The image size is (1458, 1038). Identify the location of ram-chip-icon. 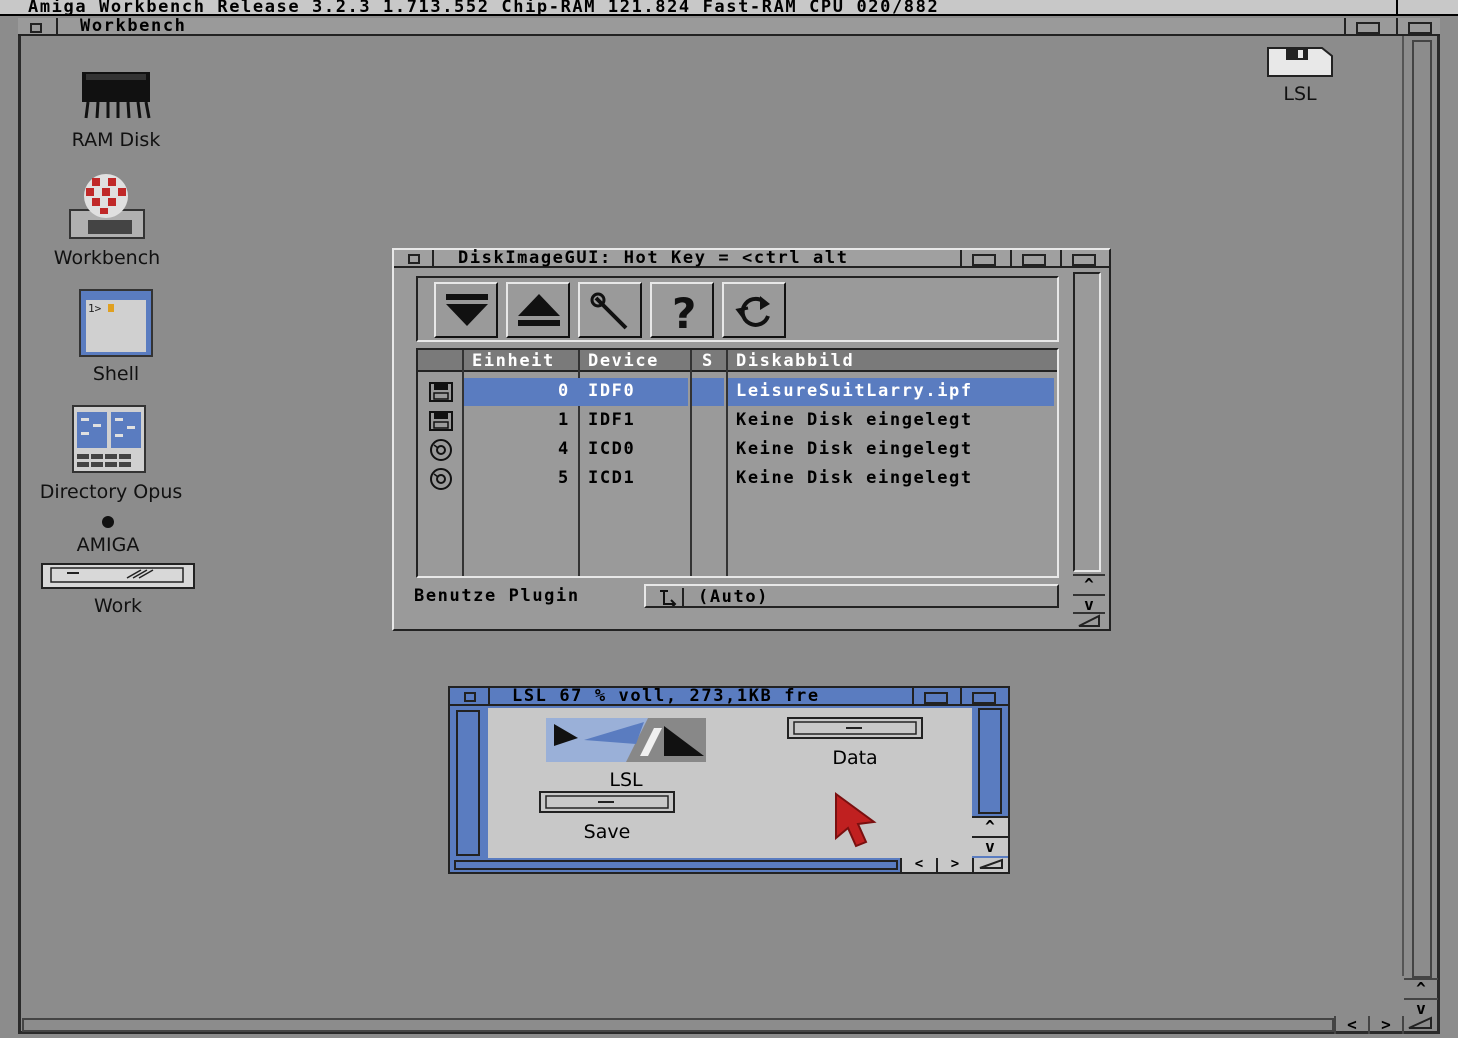
(116, 95).